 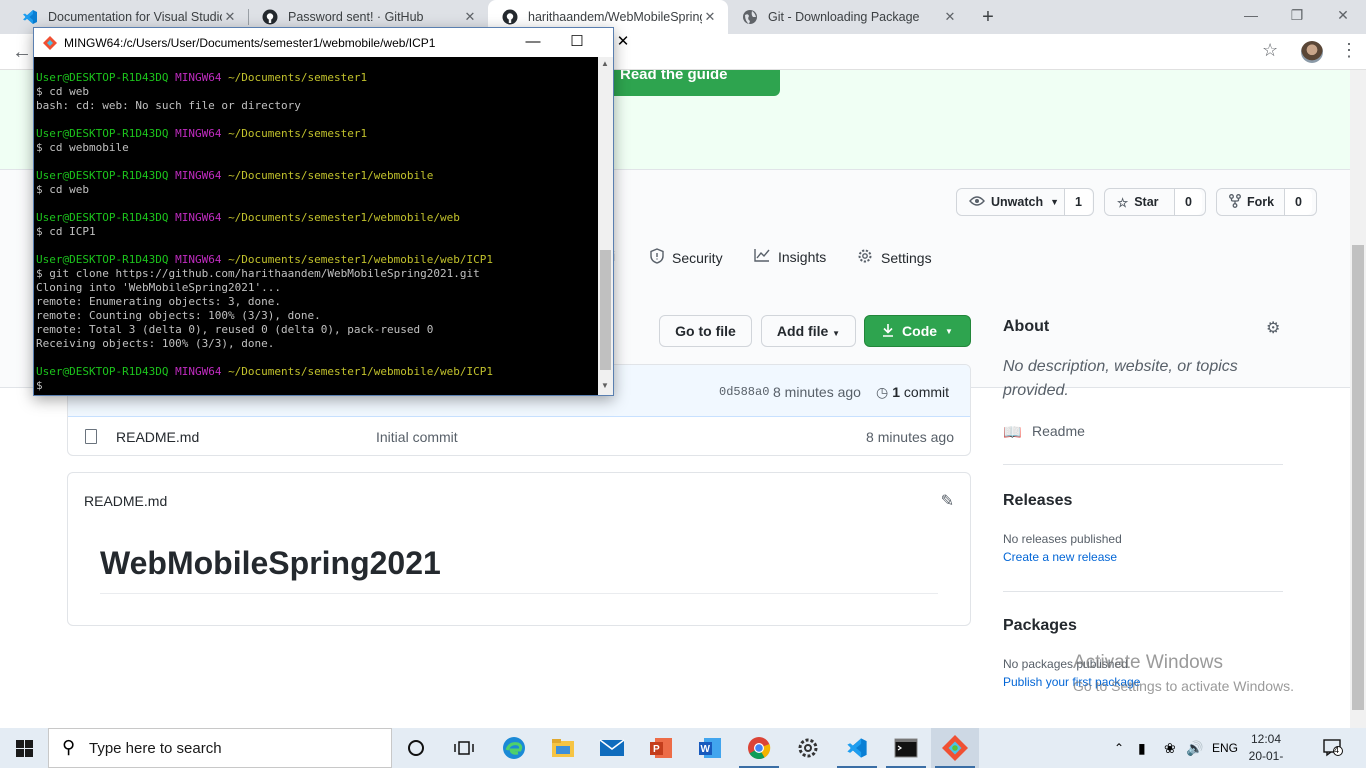 What do you see at coordinates (1270, 50) in the screenshot?
I see `bookmark-star-icon: ☆` at bounding box center [1270, 50].